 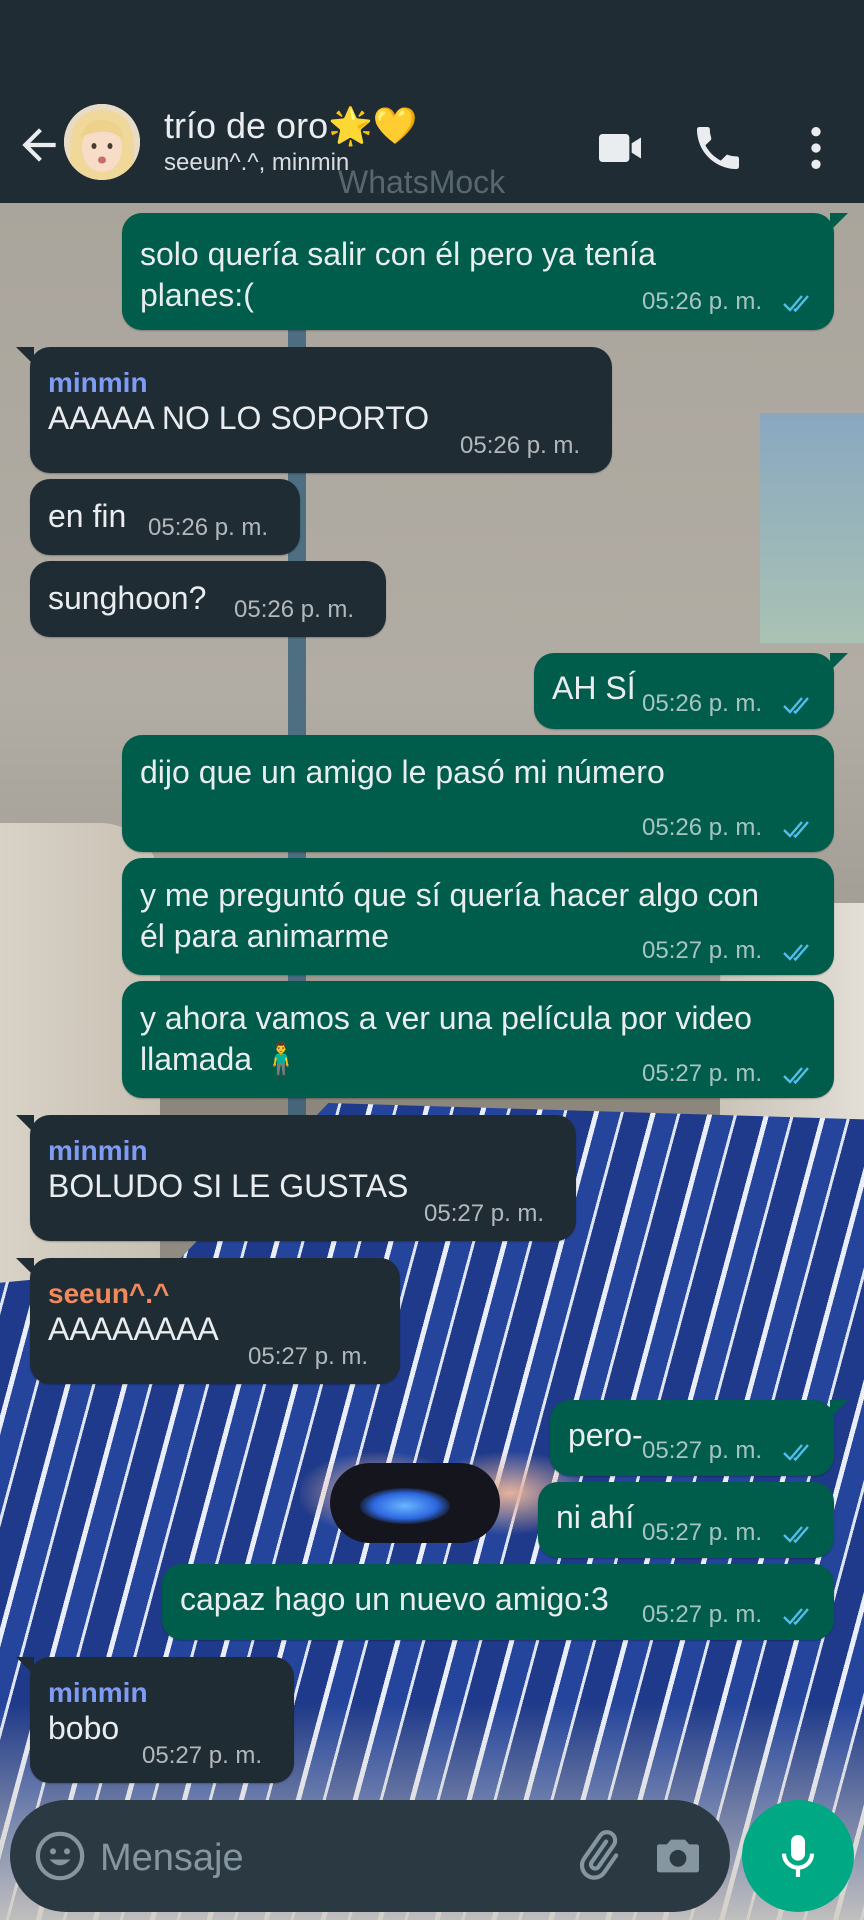 What do you see at coordinates (84, 1728) in the screenshot?
I see `message-text: bobo` at bounding box center [84, 1728].